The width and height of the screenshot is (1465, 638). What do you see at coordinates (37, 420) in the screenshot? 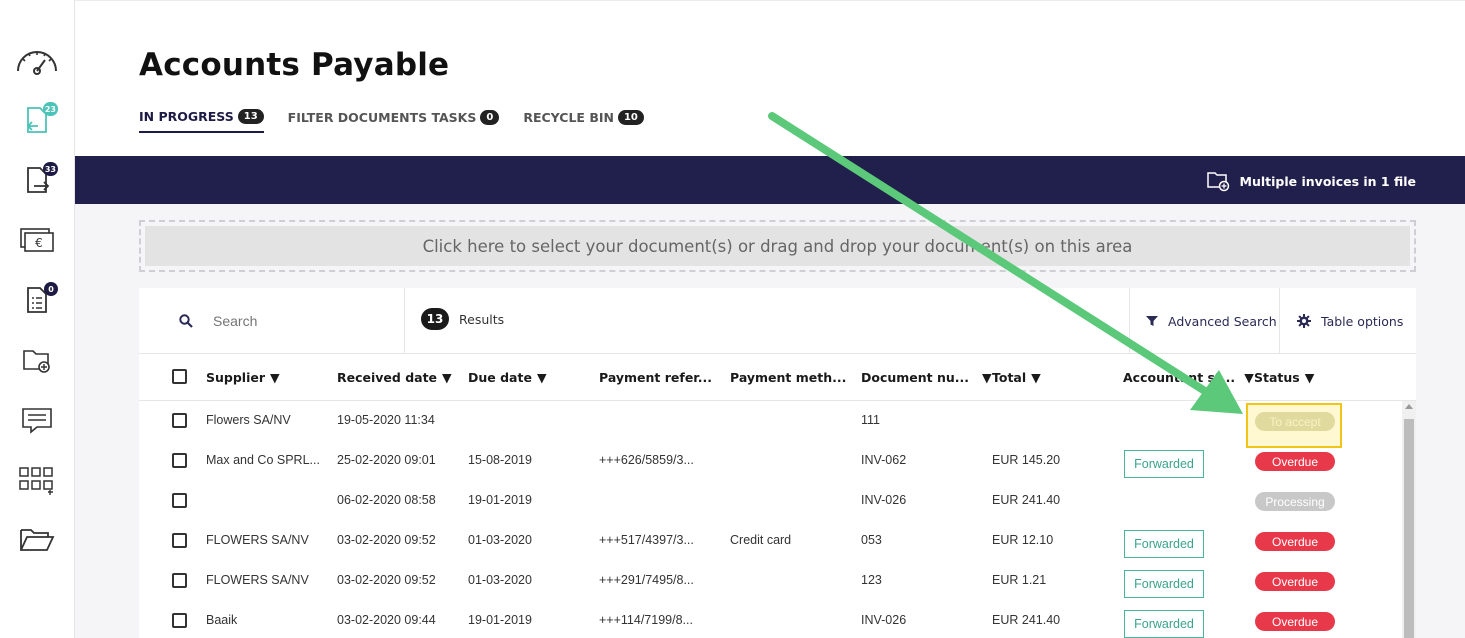
I see `messages-icon` at bounding box center [37, 420].